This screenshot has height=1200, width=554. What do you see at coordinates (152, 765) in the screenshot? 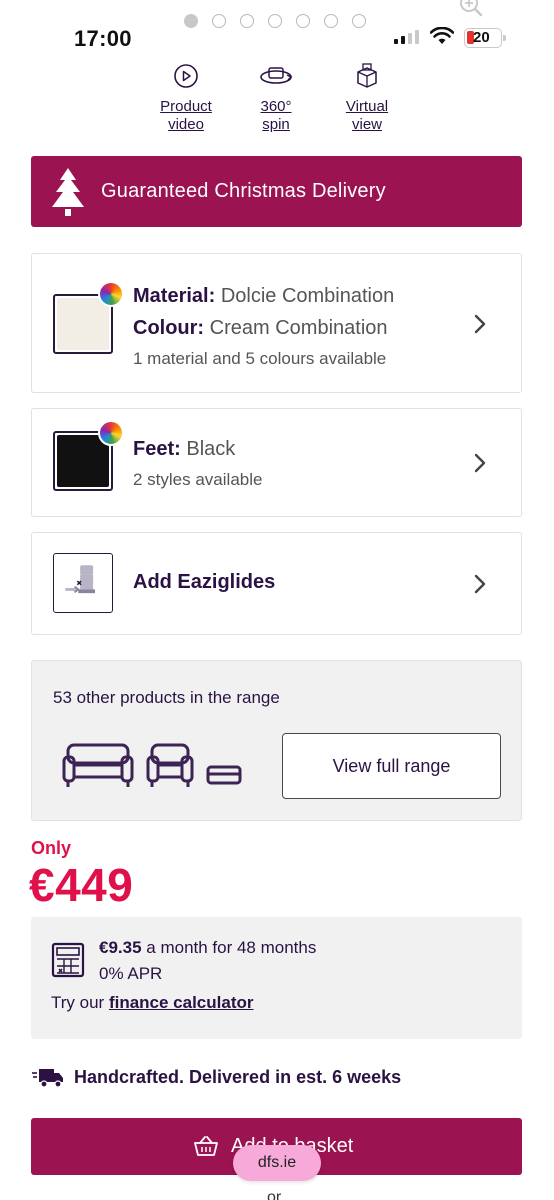
I see `sofa-range-icon` at bounding box center [152, 765].